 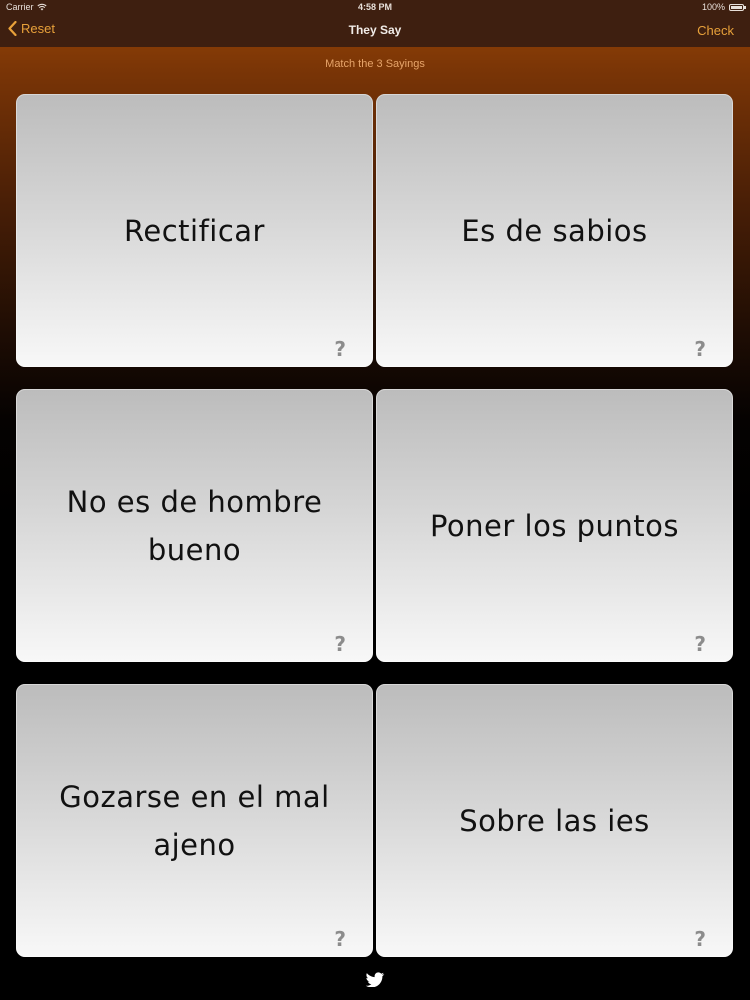 I want to click on battery-group: 100%, so click(x=723, y=7).